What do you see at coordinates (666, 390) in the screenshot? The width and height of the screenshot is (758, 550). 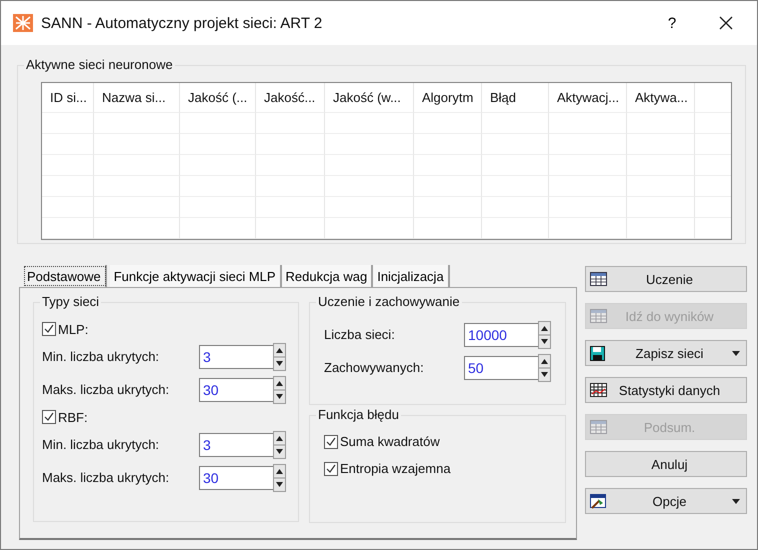 I see `side-button: Statystyki danych` at bounding box center [666, 390].